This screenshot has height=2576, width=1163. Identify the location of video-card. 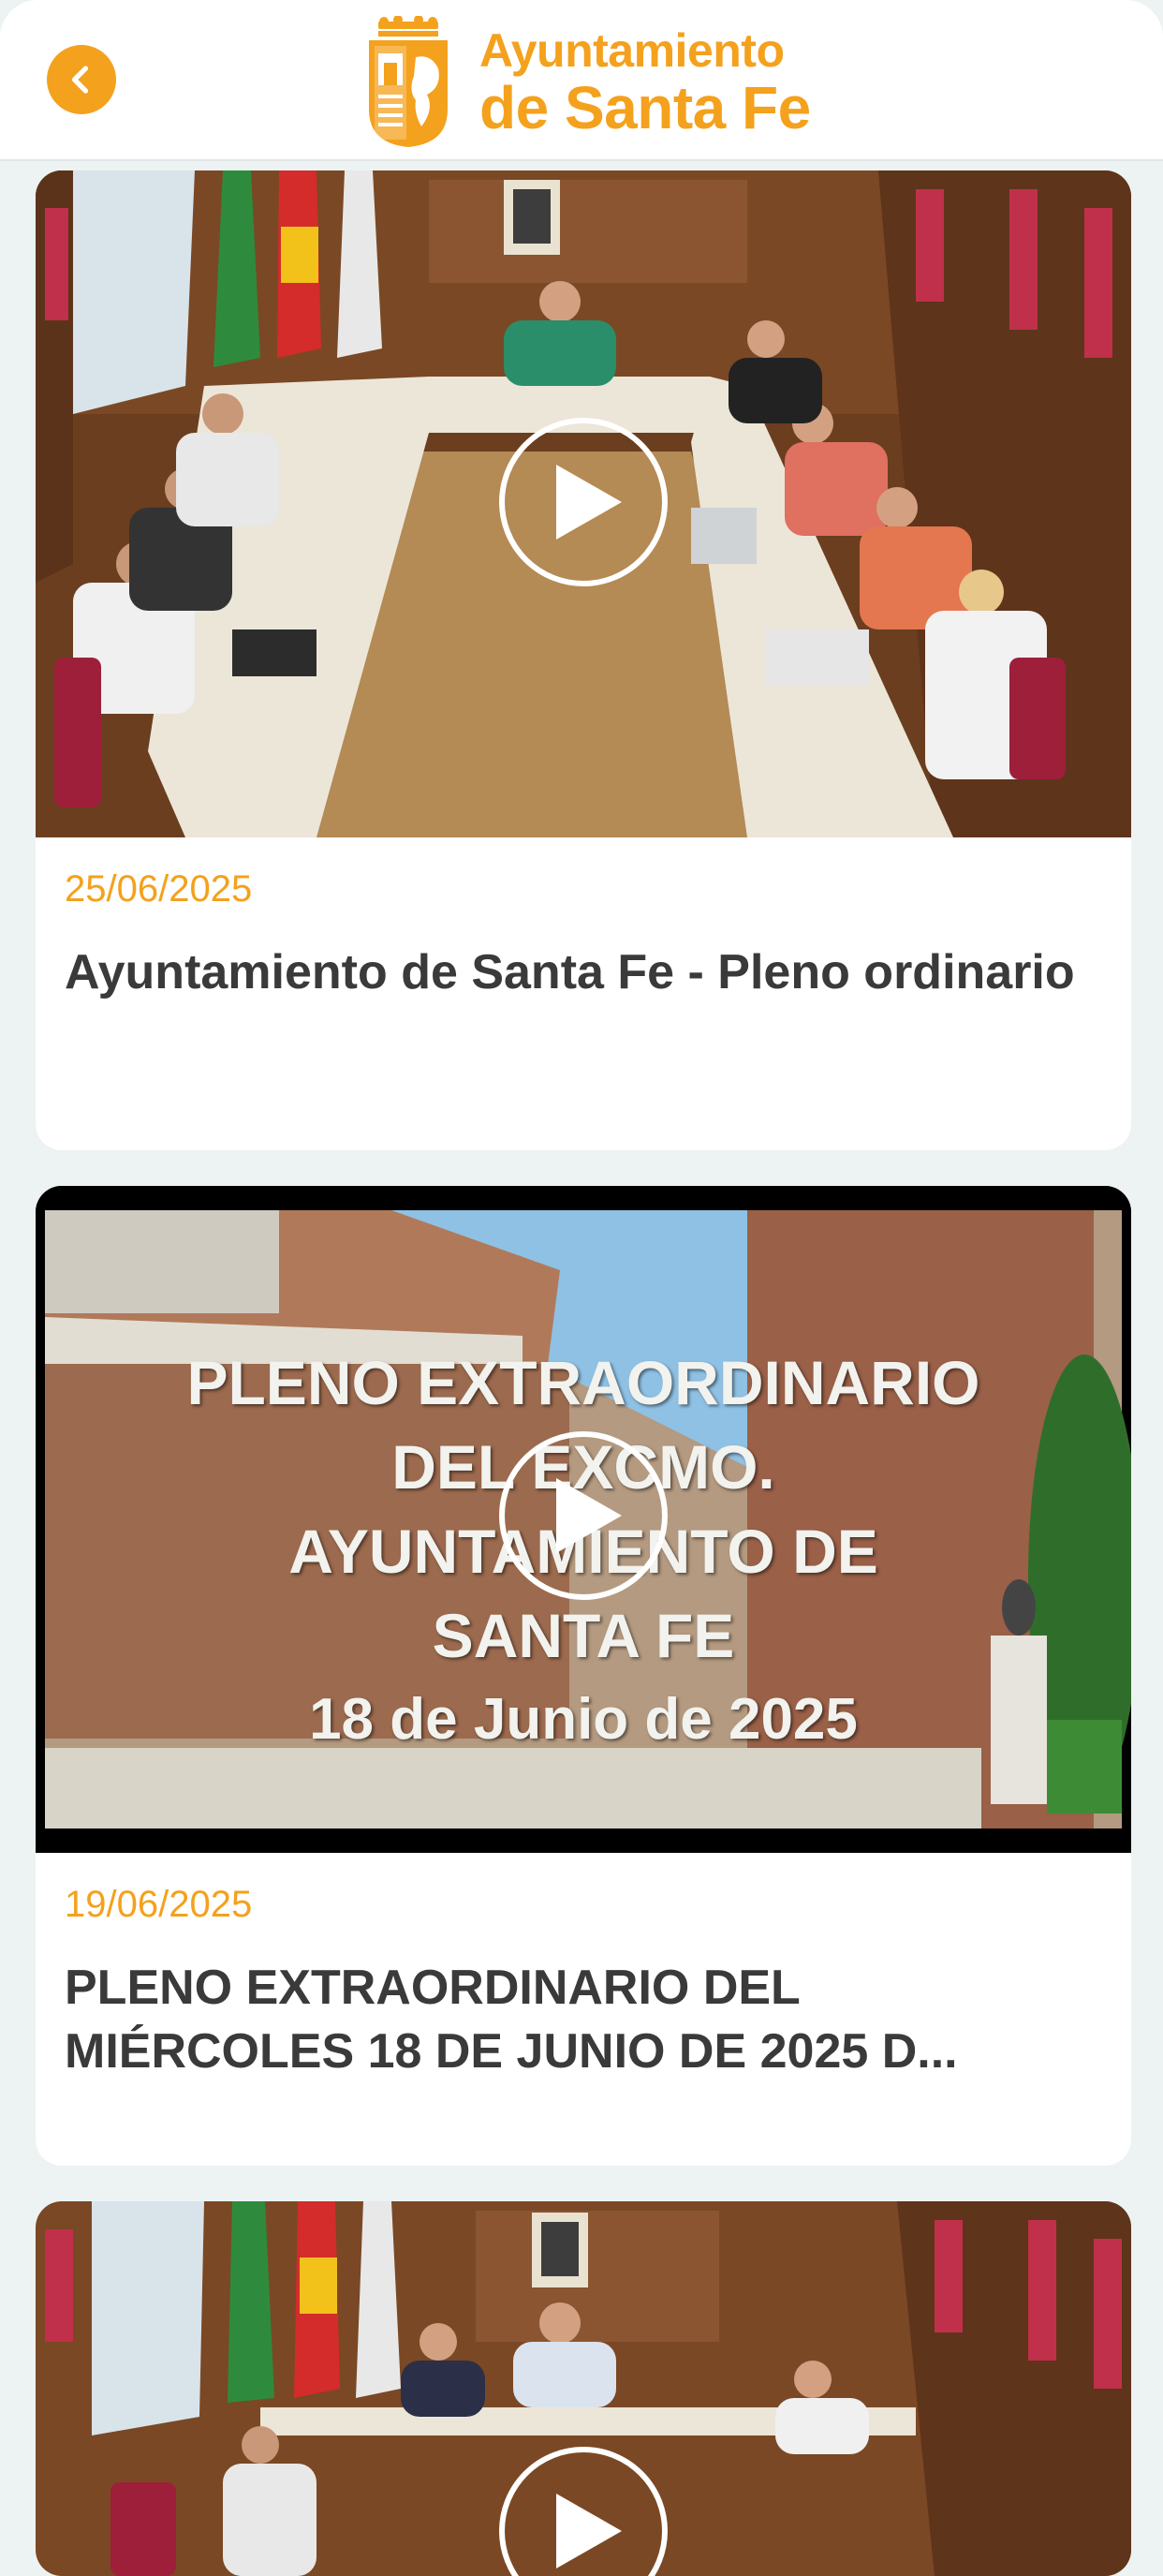
(583, 2388).